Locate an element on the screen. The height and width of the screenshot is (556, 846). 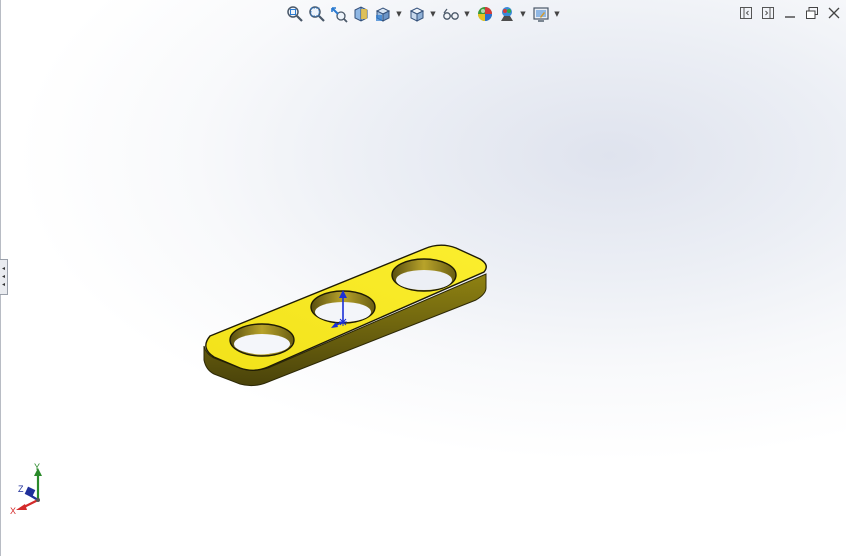
reference-triad: Y Z X is located at coordinates (33, 490).